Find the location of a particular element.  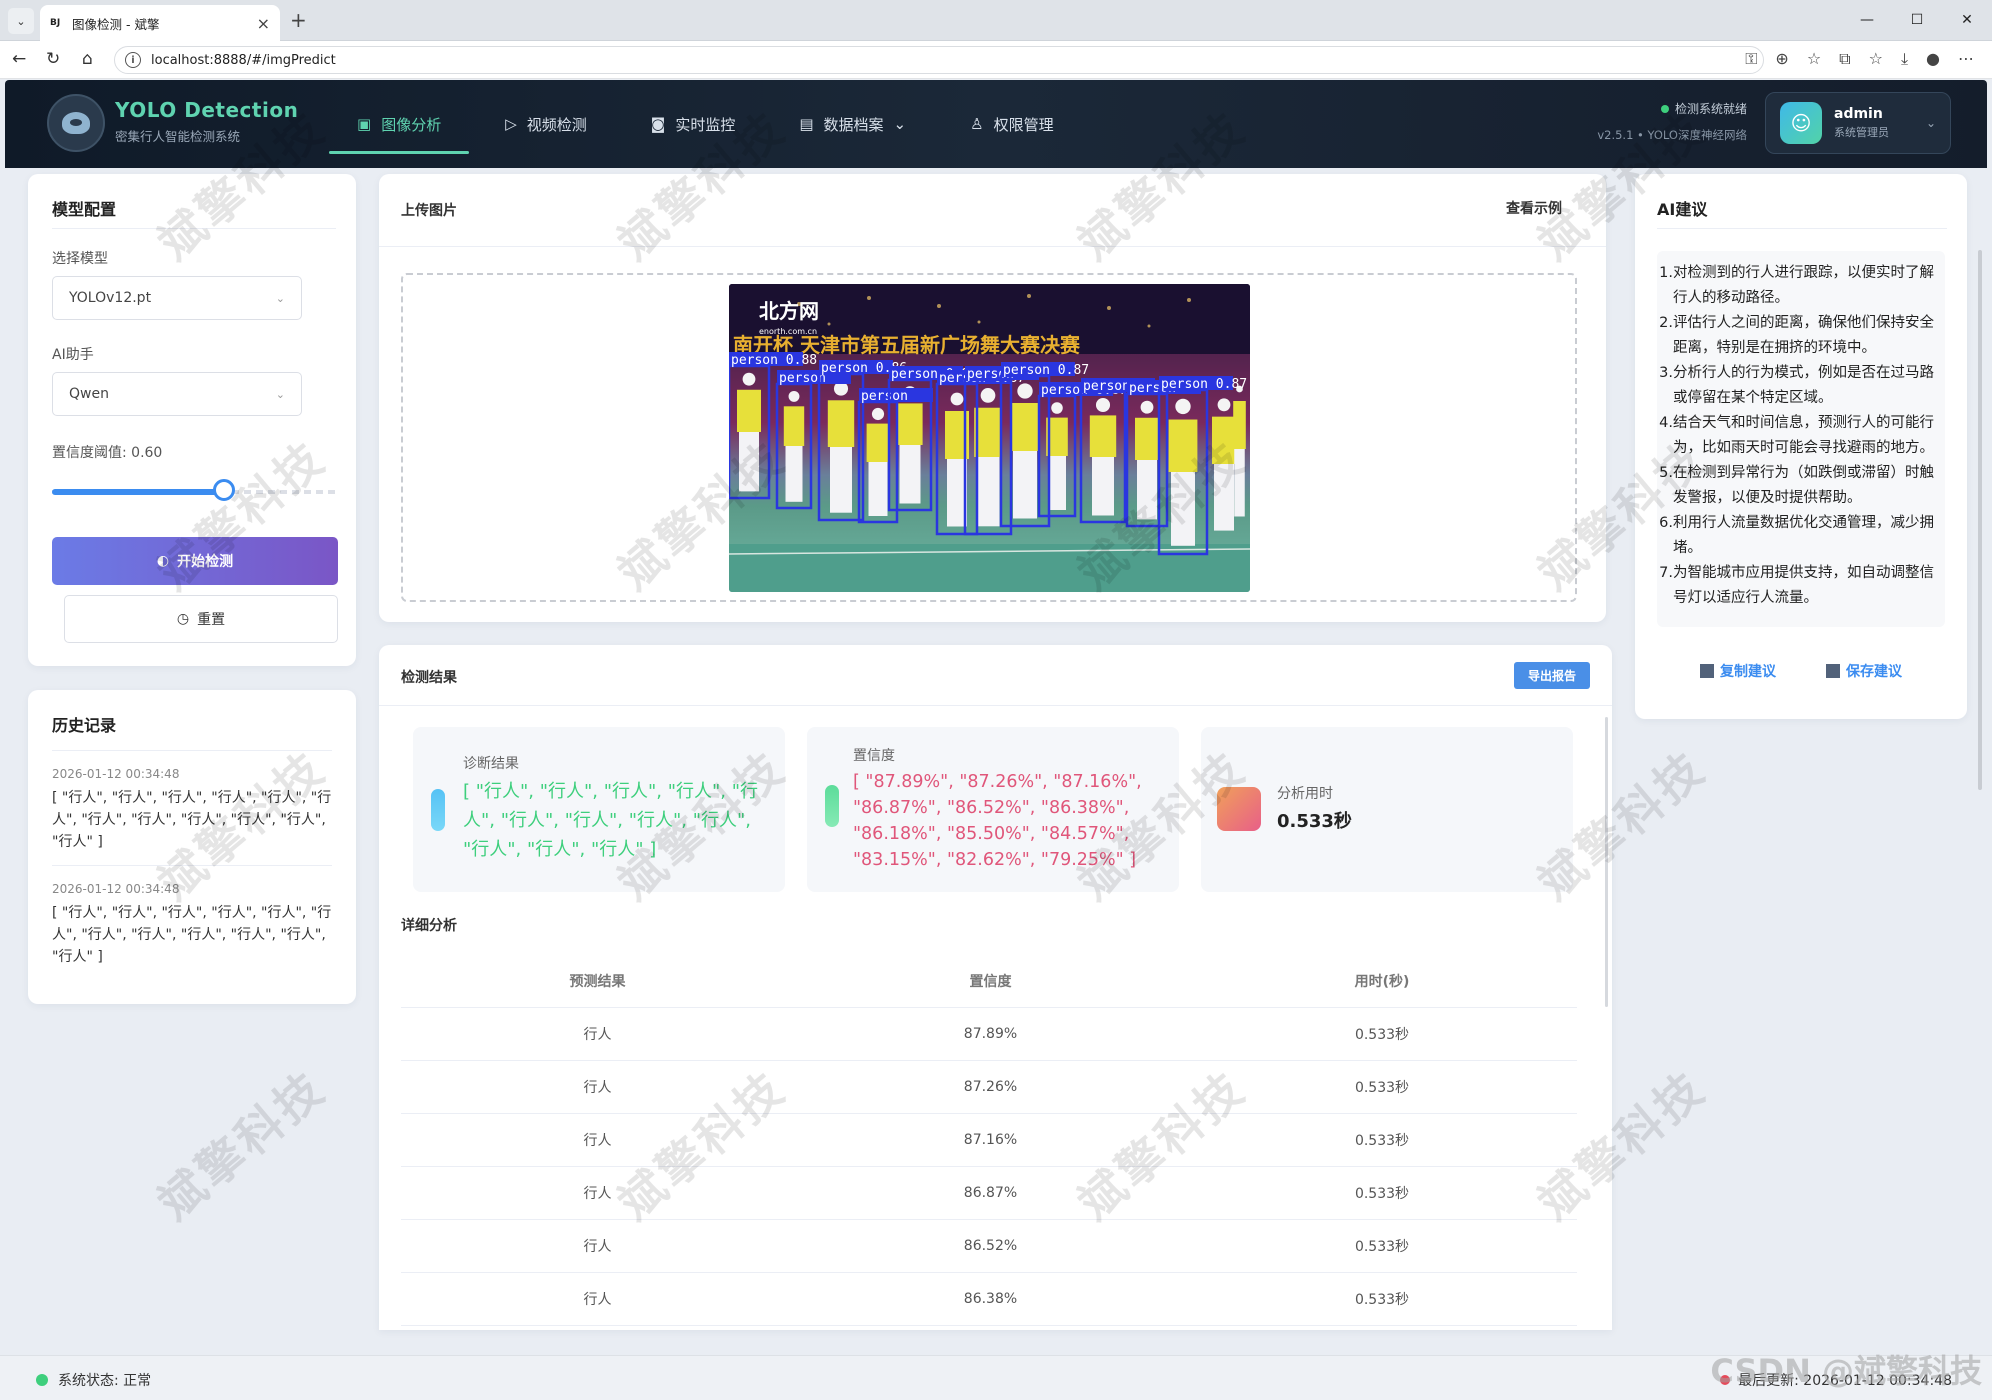

advice-item: 2. 评估行人之间的距离，确保他们保持安全距离，特别是在拥挤的环境中。 is located at coordinates (1797, 336).